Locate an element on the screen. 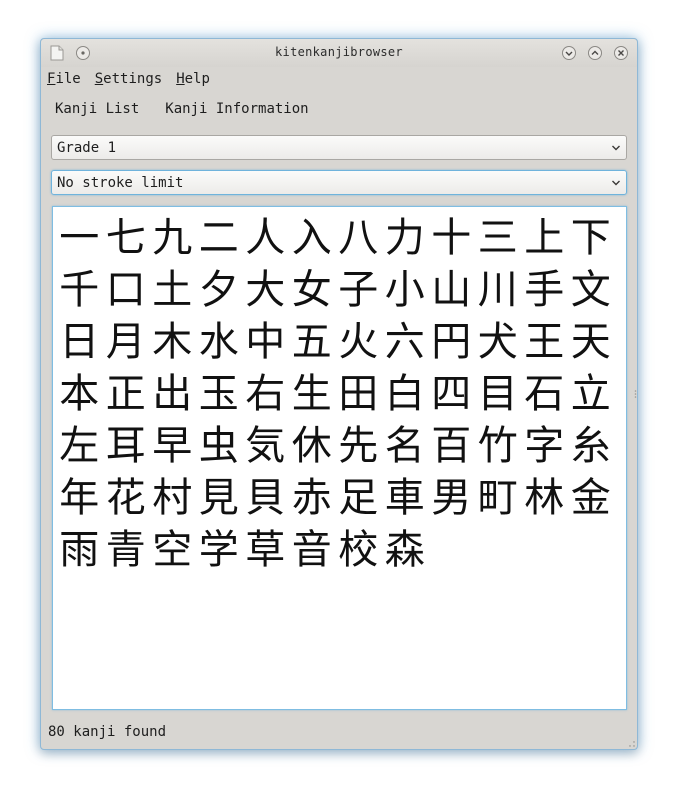 Image resolution: width=679 pixels, height=790 pixels. stroke-limit-select: No stroke limit is located at coordinates (339, 182).